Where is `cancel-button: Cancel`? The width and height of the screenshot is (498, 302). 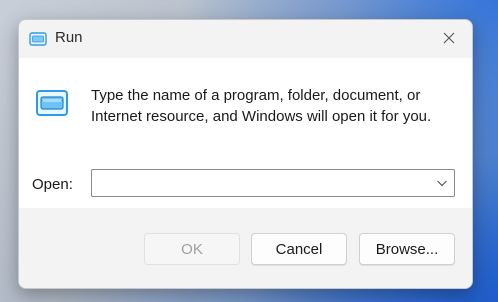
cancel-button: Cancel is located at coordinates (299, 249).